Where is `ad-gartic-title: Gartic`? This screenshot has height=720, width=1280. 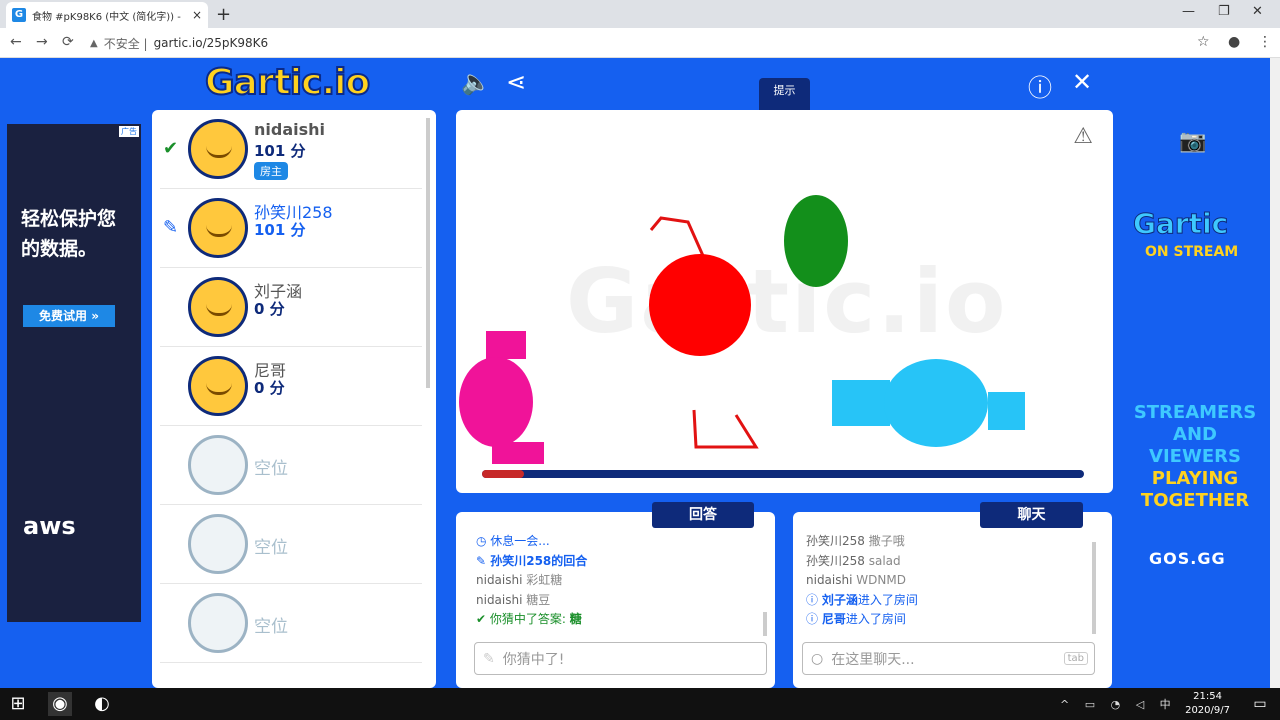 ad-gartic-title: Gartic is located at coordinates (1180, 224).